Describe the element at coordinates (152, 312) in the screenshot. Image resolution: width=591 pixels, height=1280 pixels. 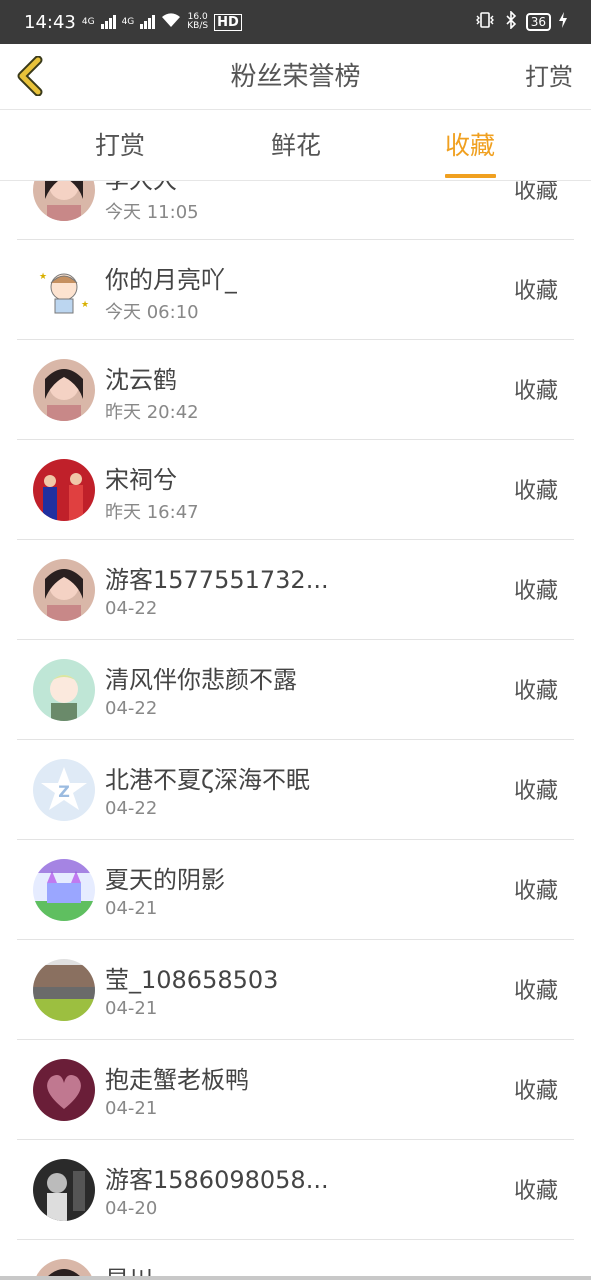
I see `fan-time: 今天 06:10` at that location.